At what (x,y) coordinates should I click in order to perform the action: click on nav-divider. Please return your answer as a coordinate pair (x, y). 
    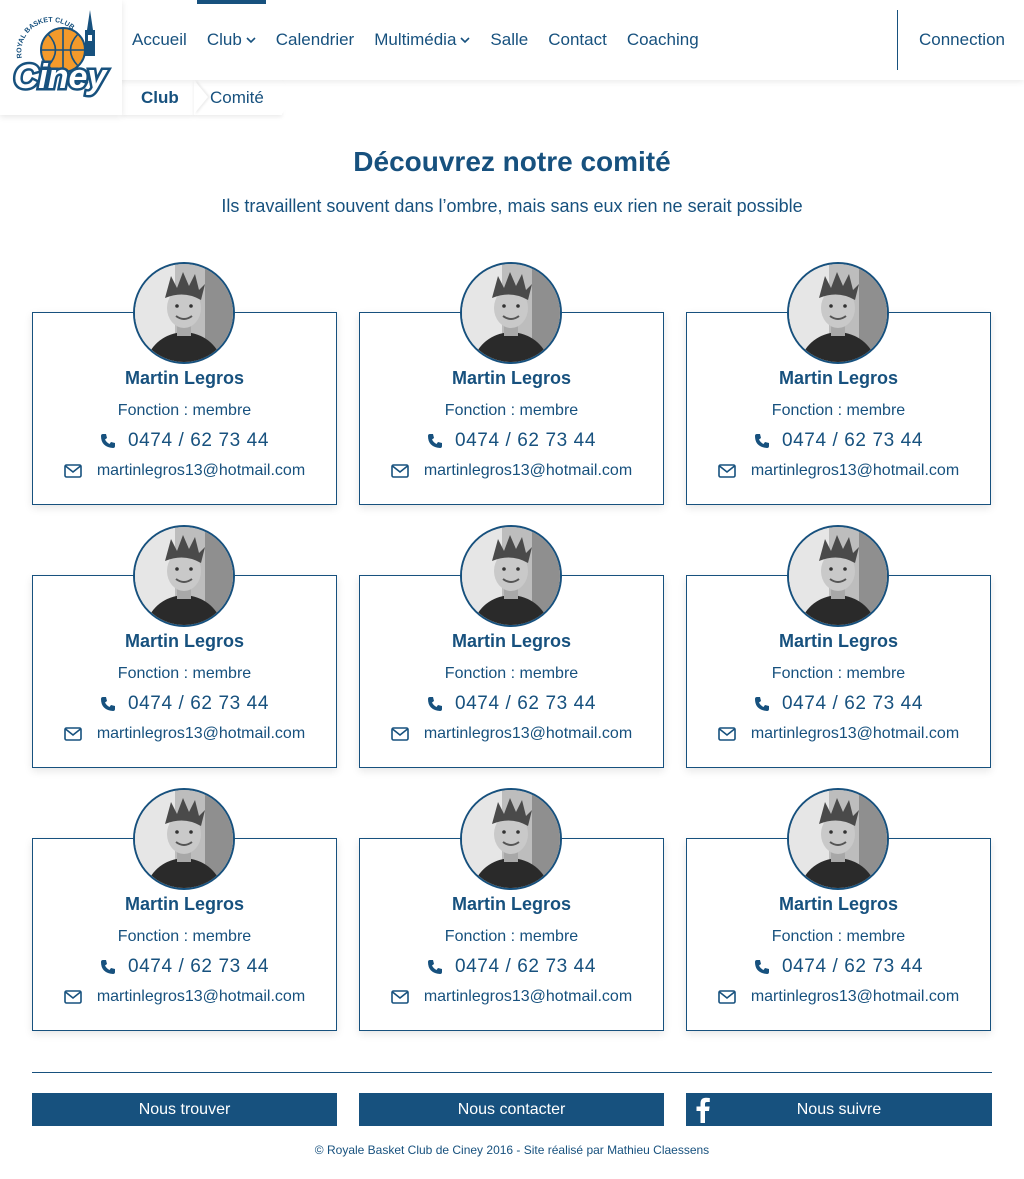
    Looking at the image, I should click on (897, 40).